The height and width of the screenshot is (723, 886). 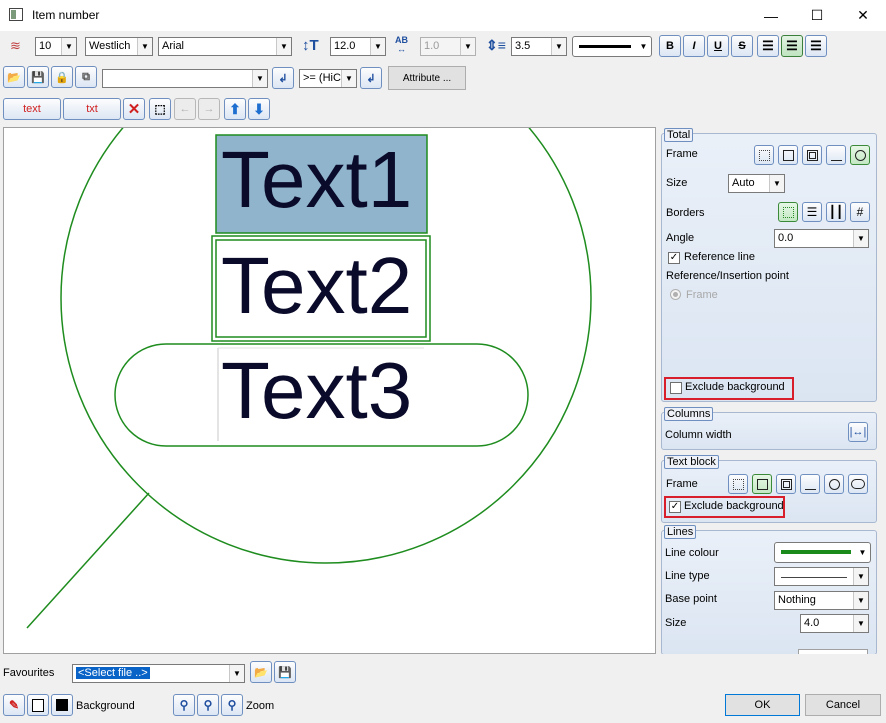 I want to click on text2: Text2, so click(x=316, y=286).